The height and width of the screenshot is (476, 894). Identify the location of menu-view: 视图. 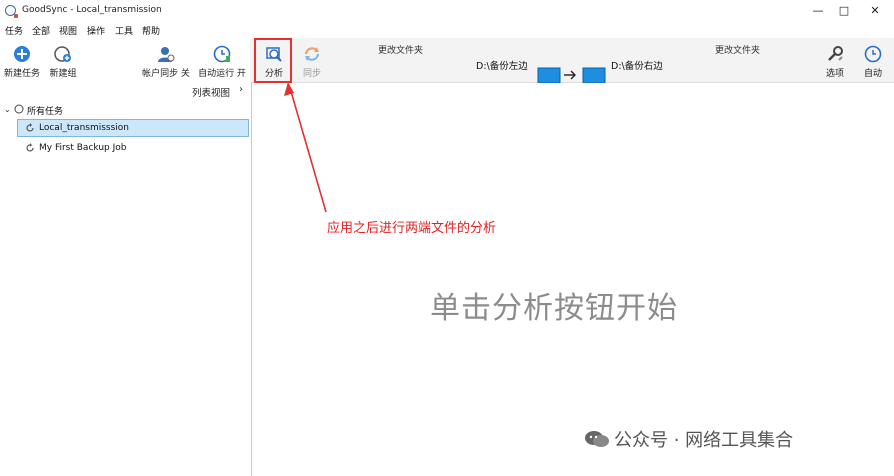
(68, 30).